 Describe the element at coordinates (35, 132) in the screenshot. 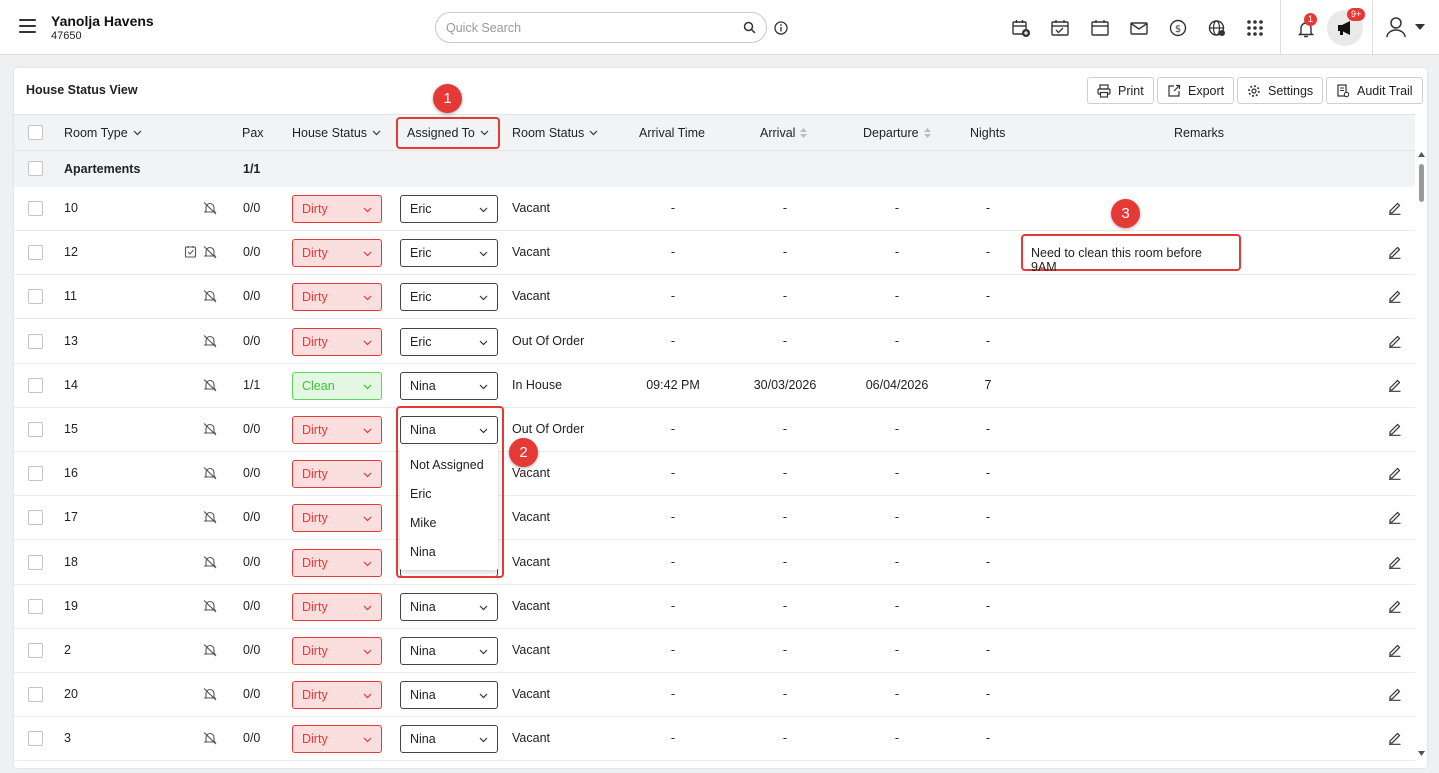

I see `select-all-checkbox` at that location.